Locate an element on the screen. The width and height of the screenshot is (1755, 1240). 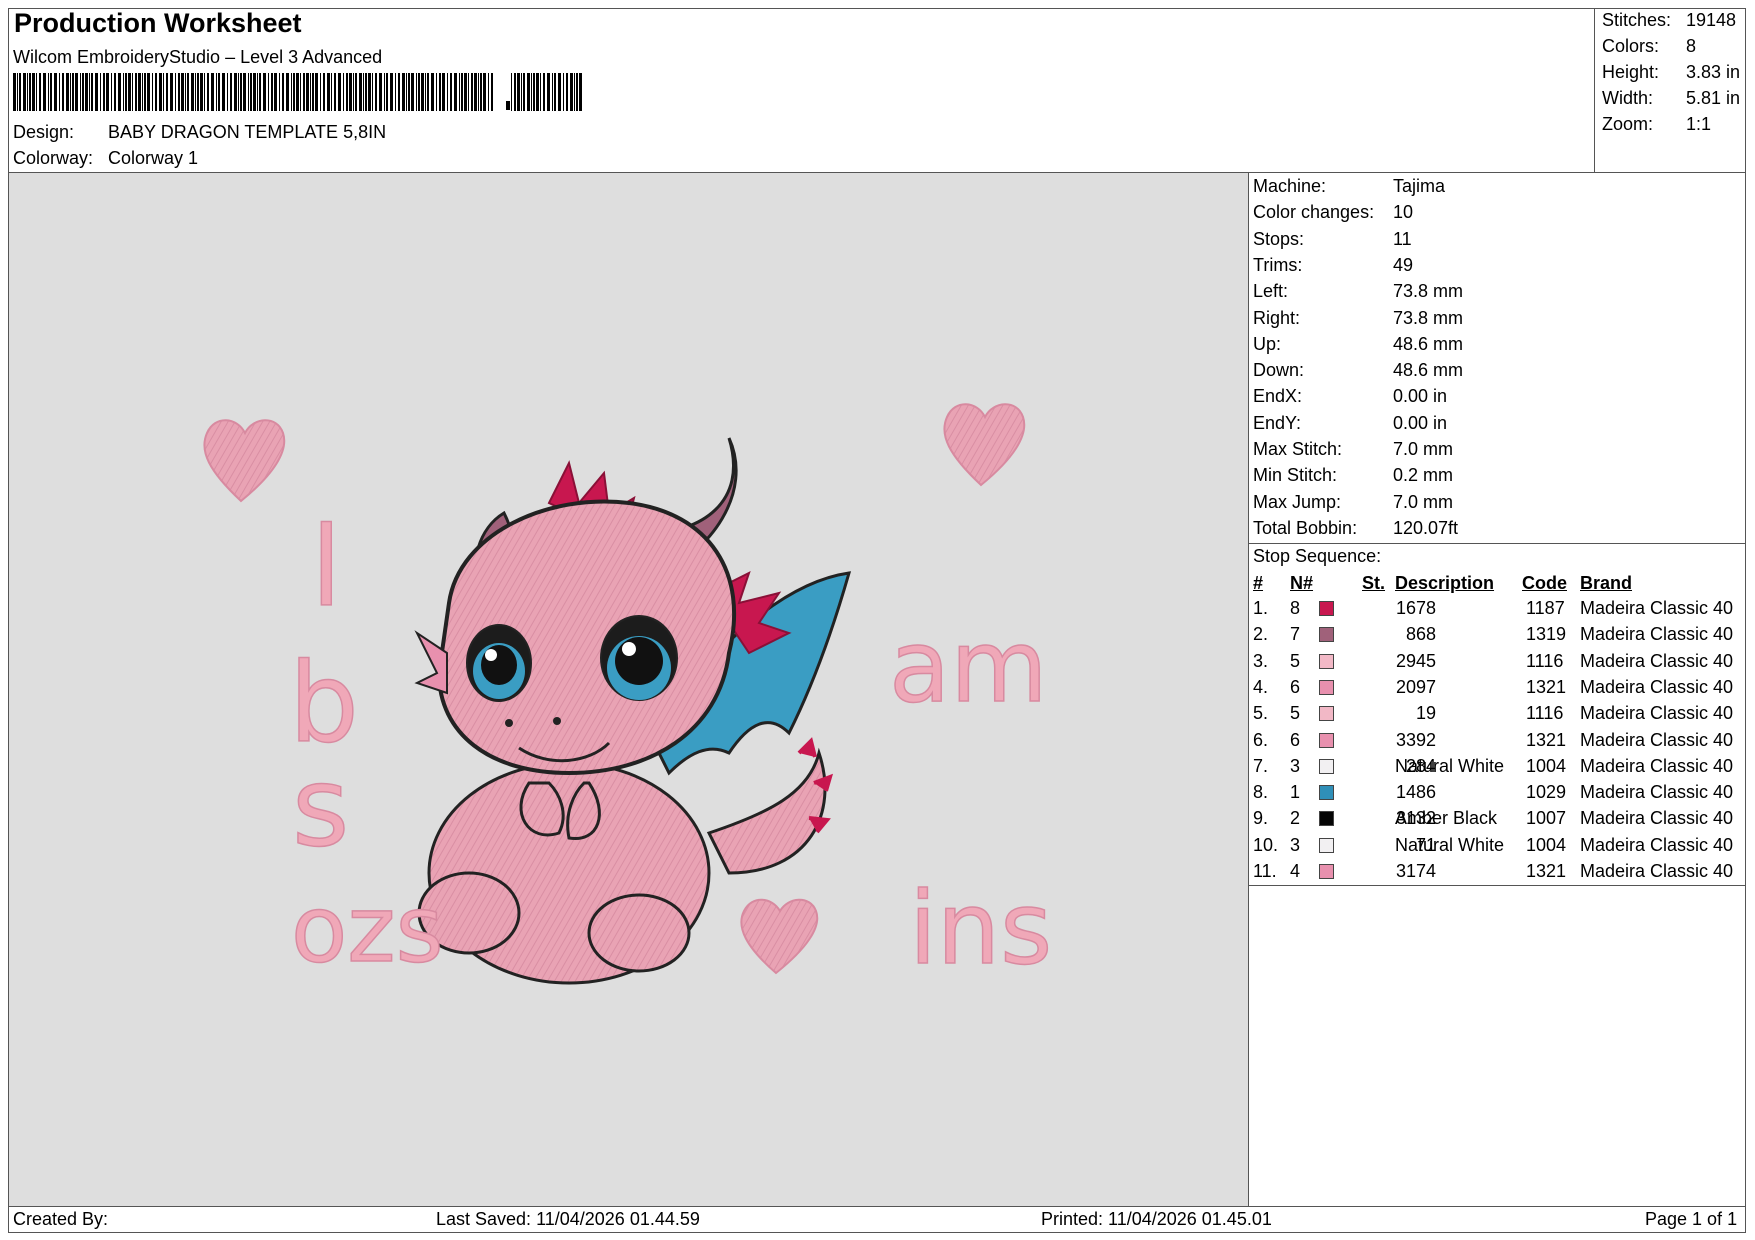
row-needle: 6 is located at coordinates (1295, 686).